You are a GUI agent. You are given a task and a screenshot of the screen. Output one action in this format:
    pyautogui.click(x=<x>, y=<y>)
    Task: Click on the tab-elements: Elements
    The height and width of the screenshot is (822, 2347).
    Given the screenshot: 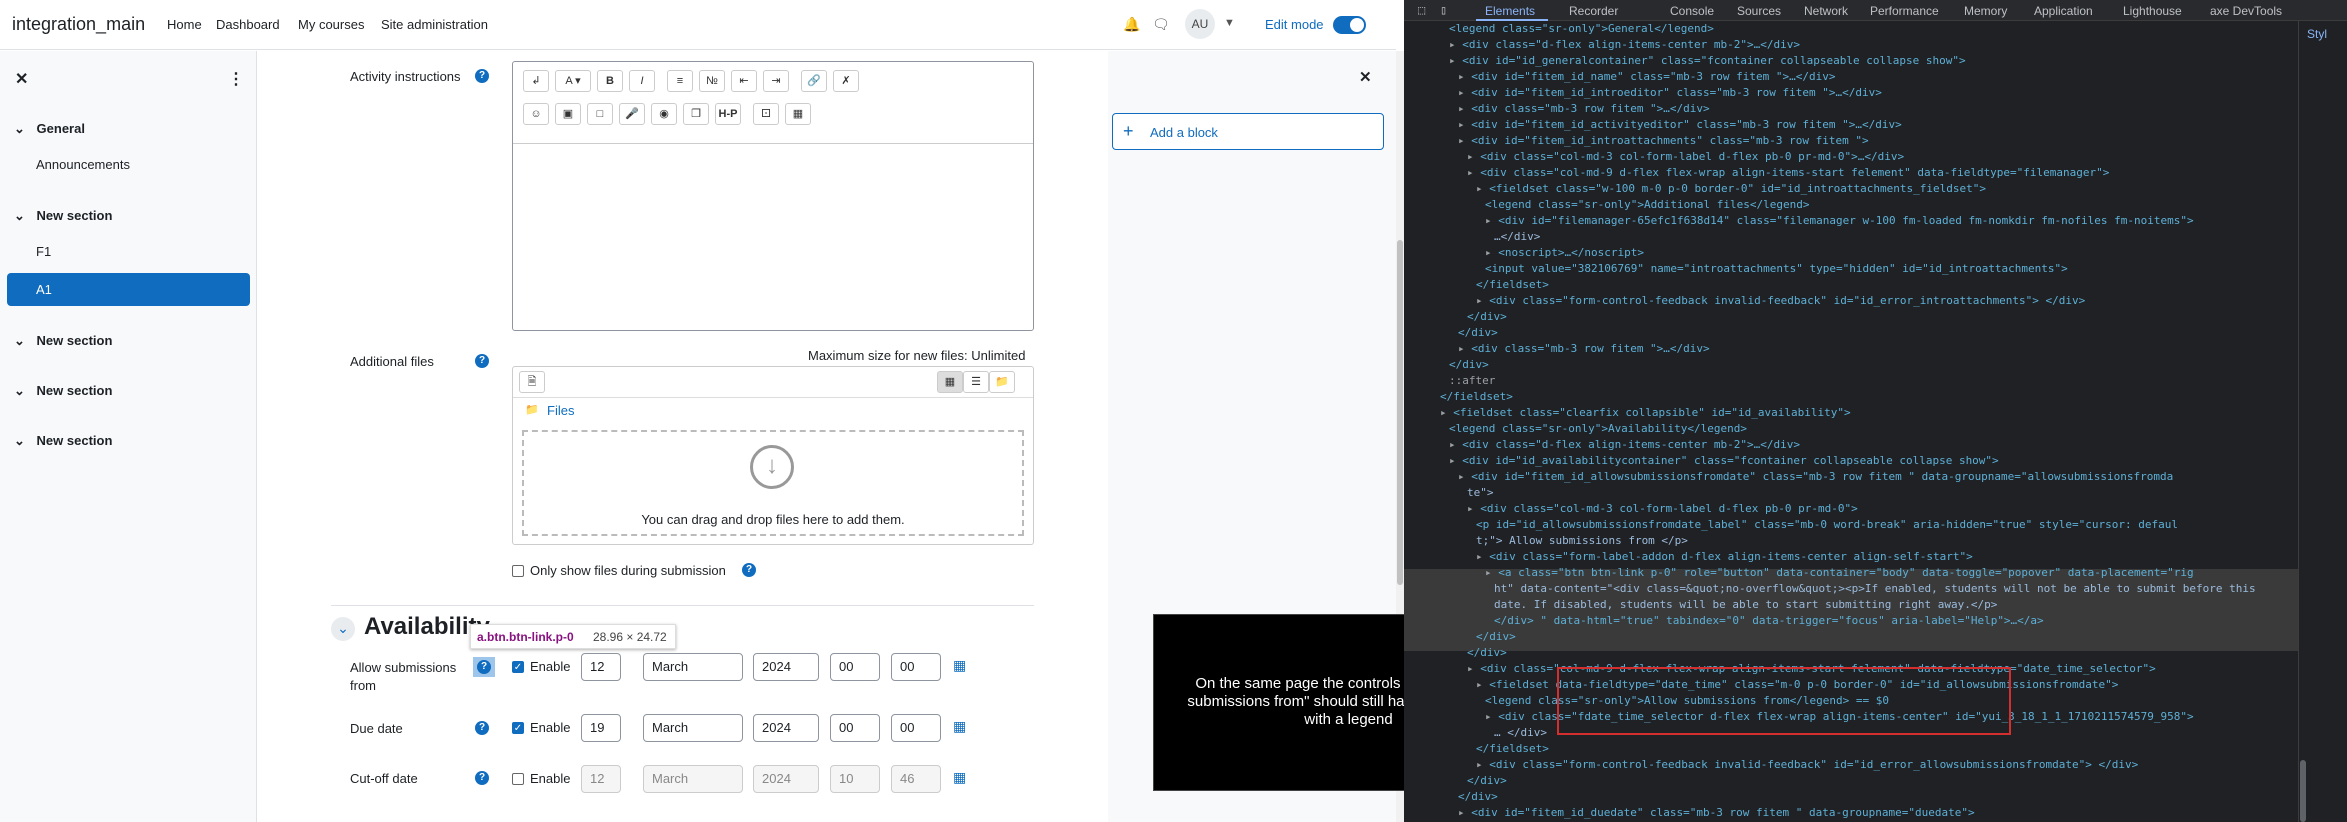 What is the action you would take?
    pyautogui.click(x=1510, y=11)
    